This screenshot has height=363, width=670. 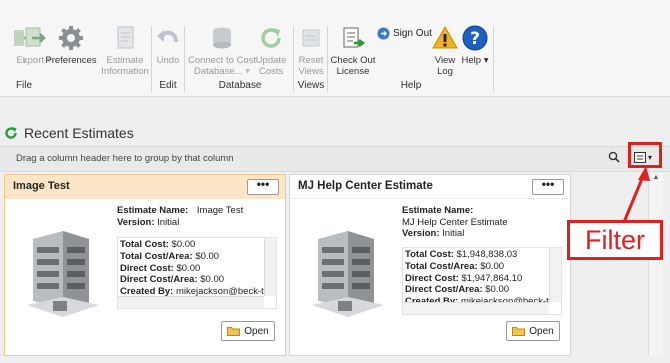 What do you see at coordinates (615, 240) in the screenshot?
I see `filter-callout: Filter` at bounding box center [615, 240].